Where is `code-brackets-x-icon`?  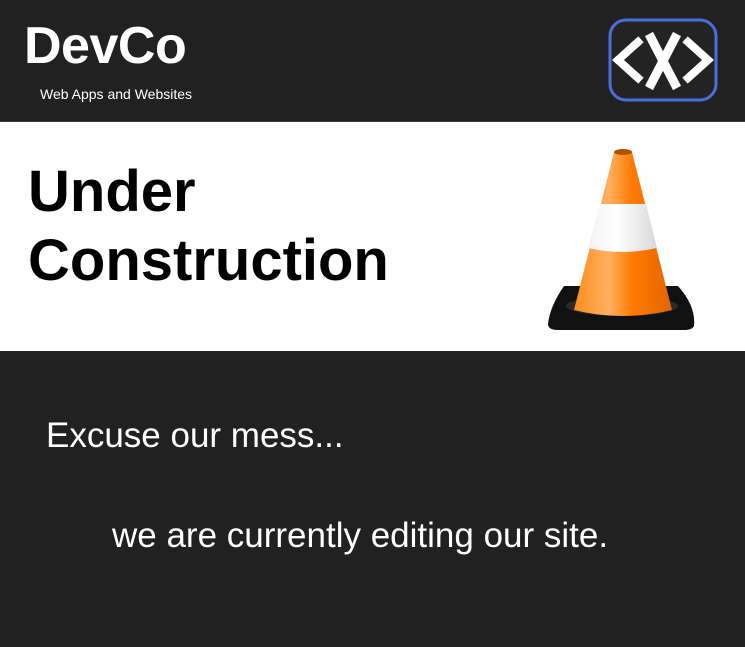 code-brackets-x-icon is located at coordinates (663, 60).